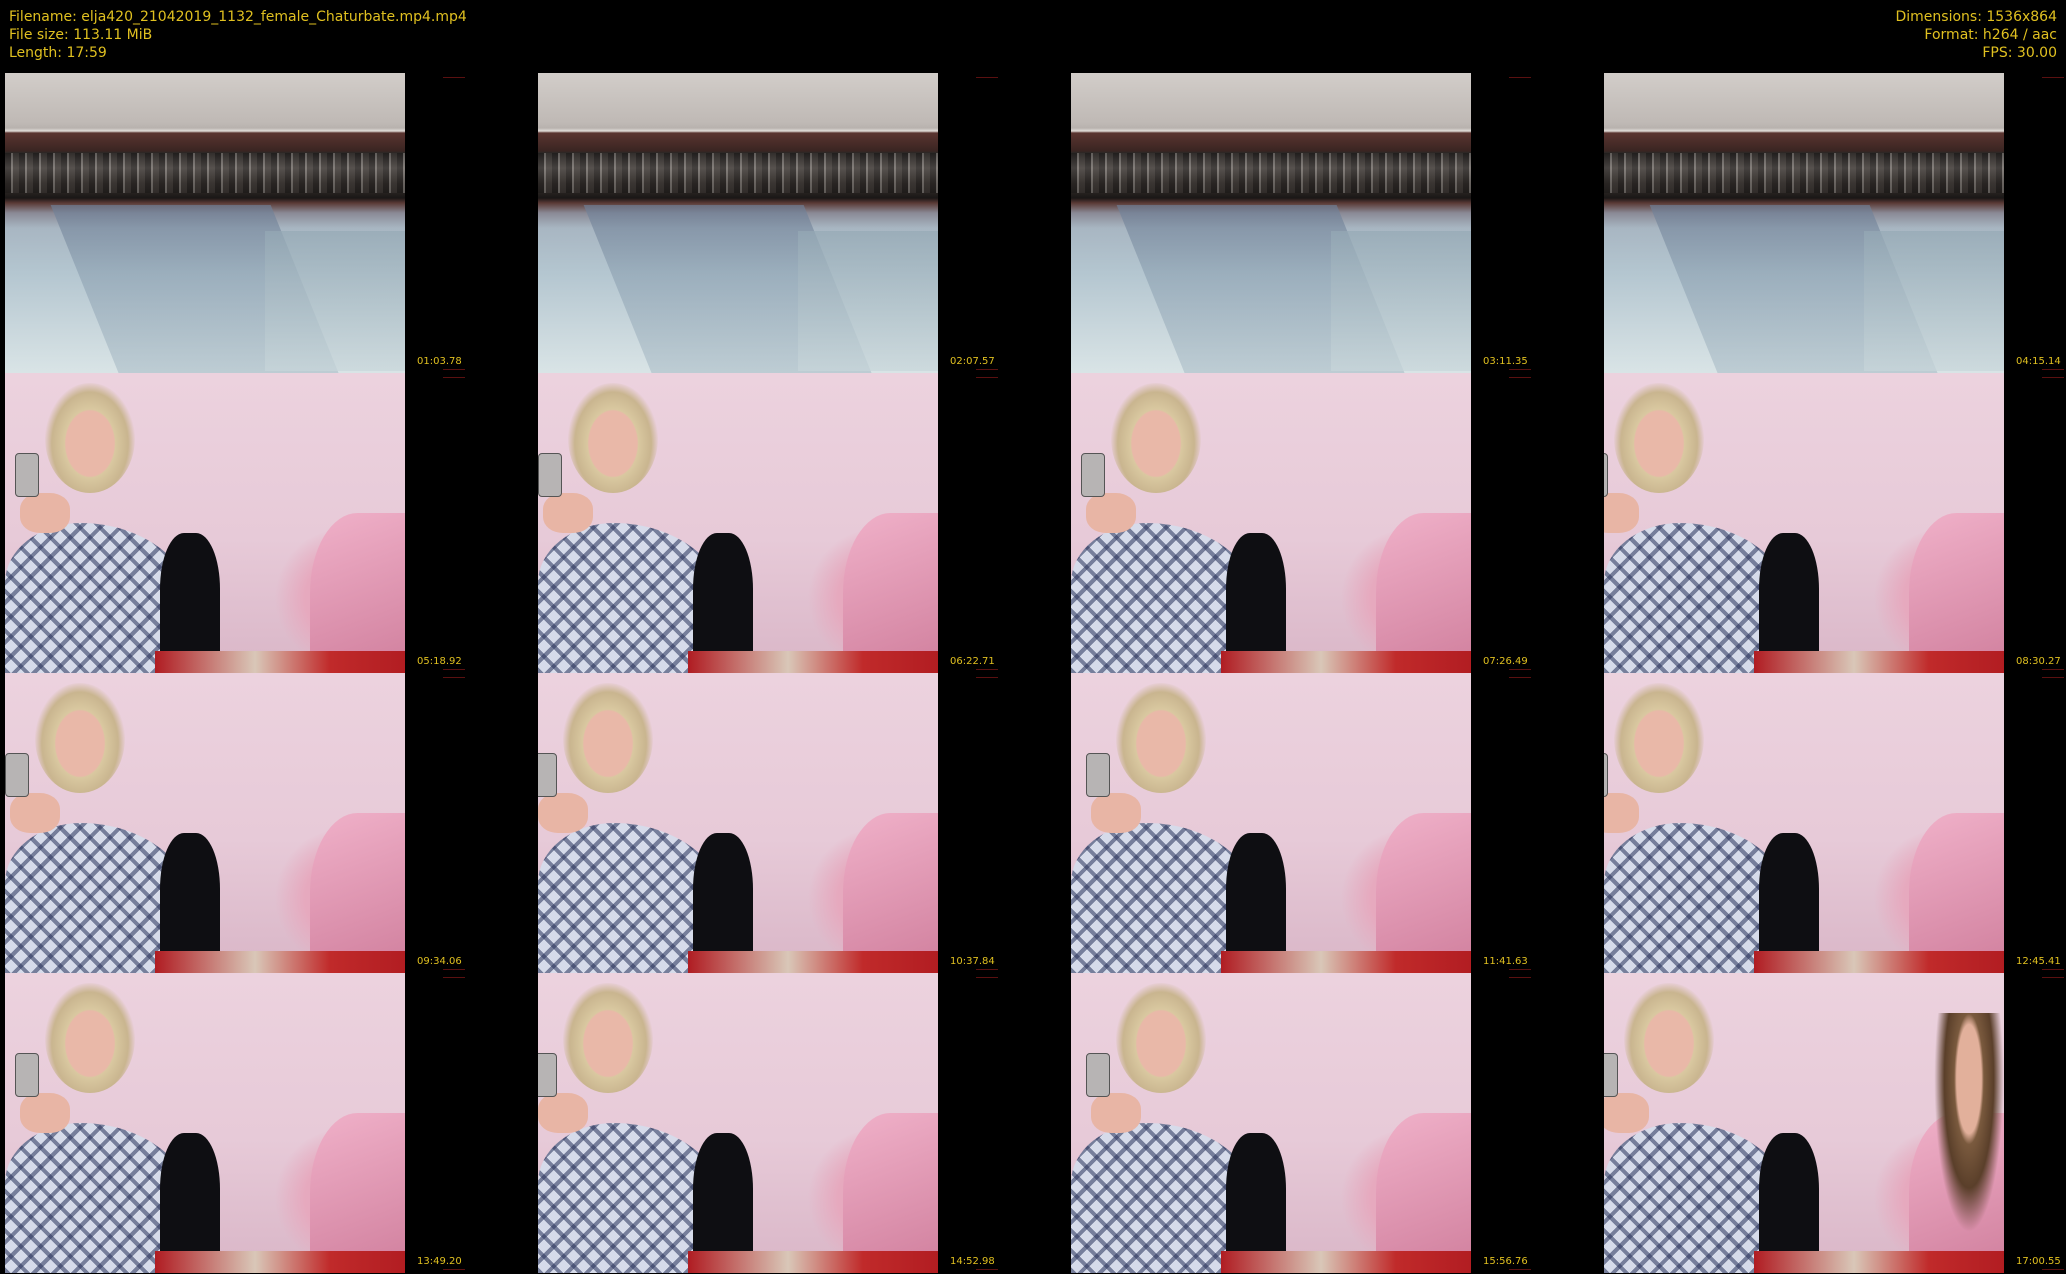 The image size is (2066, 1274). I want to click on frame-timestamp: 05:18.92, so click(439, 661).